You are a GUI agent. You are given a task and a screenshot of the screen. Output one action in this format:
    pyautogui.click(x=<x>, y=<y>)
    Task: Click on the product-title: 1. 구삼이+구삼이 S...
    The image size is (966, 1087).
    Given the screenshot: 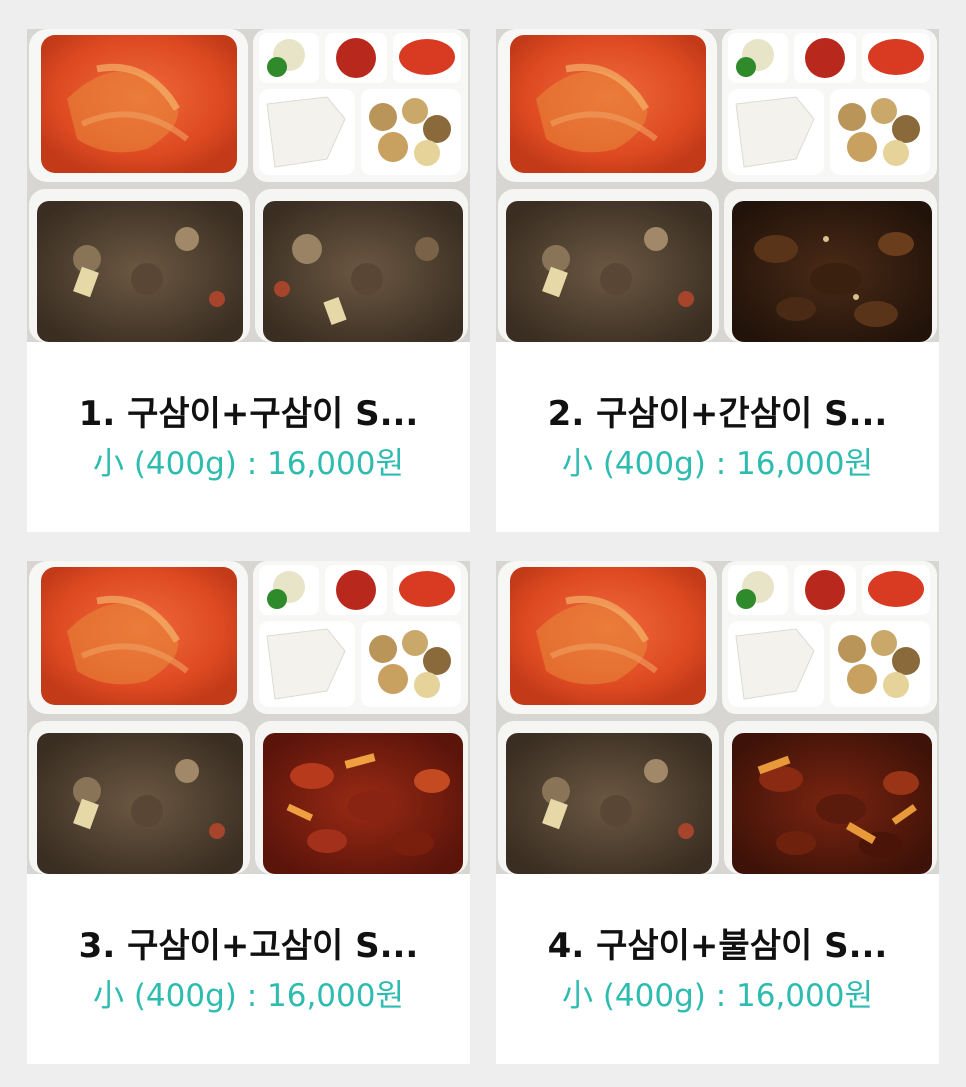 What is the action you would take?
    pyautogui.click(x=248, y=414)
    